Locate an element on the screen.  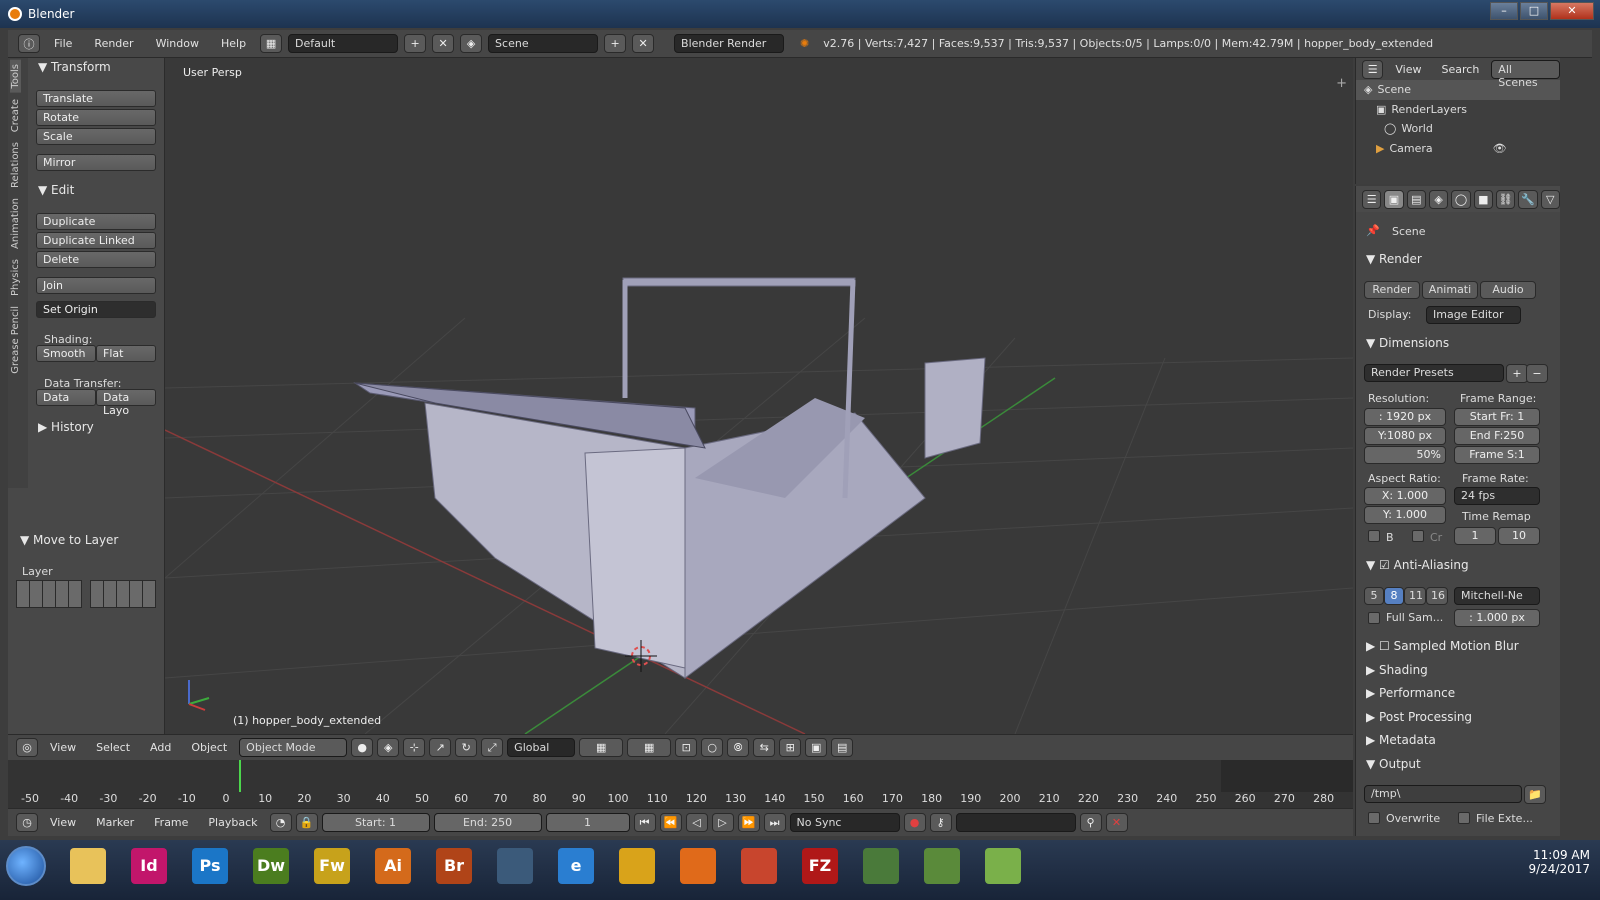
lock-camera-icon: ⊡ is located at coordinates (686, 747).